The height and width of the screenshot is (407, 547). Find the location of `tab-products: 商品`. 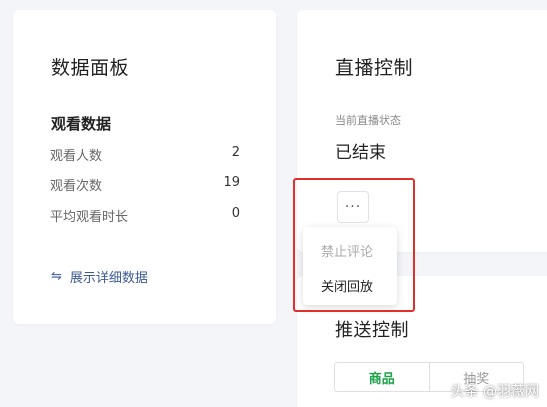

tab-products: 商品 is located at coordinates (382, 377).